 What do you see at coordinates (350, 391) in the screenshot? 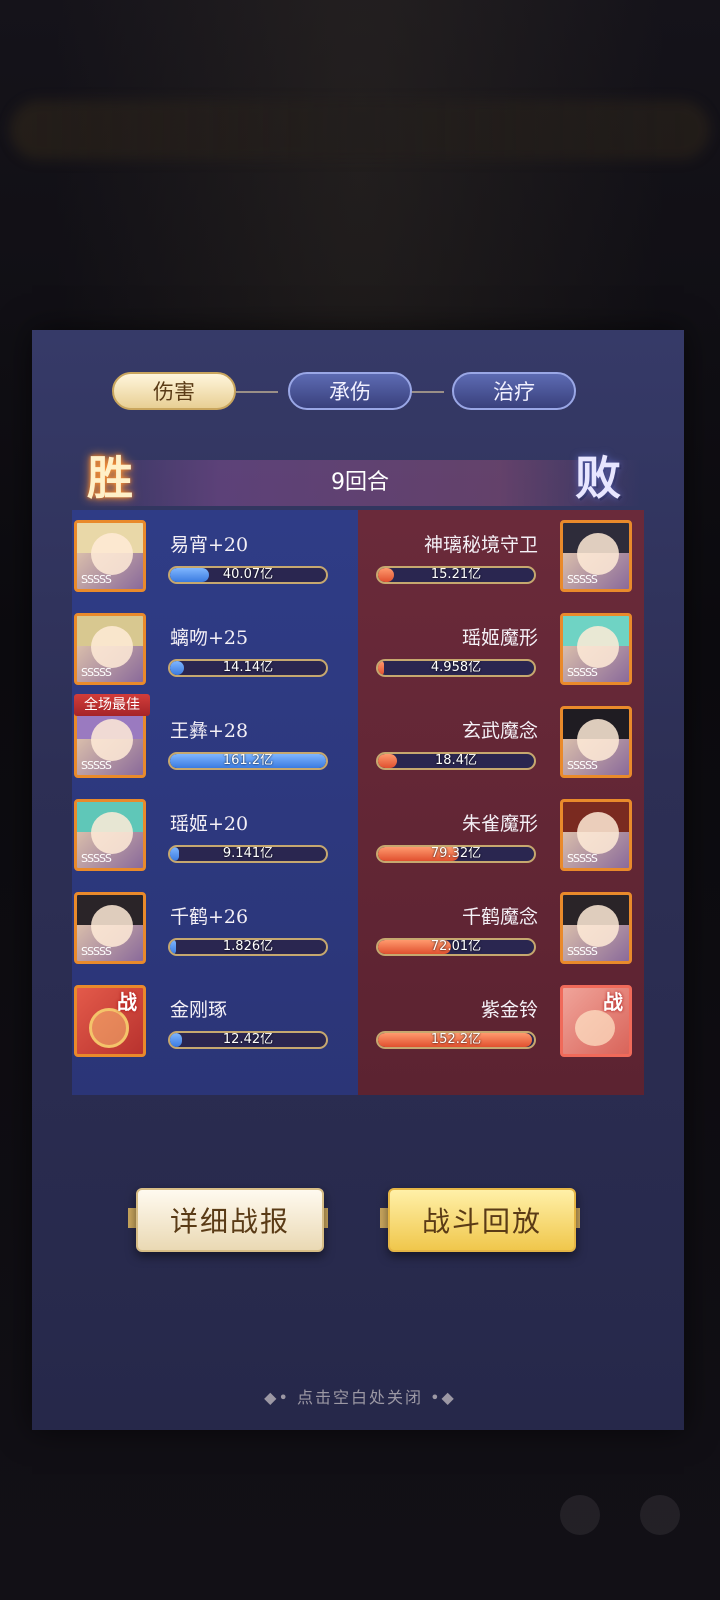
I see `tab-damage-taken: 承伤` at bounding box center [350, 391].